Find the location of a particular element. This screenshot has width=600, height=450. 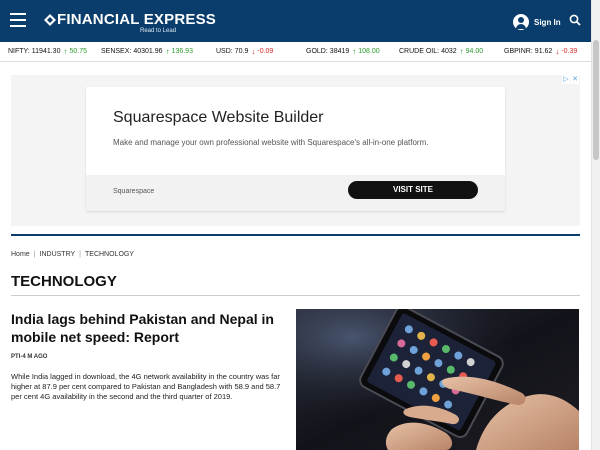

ticker-item-gold: GOLD: 38419 ↑ 108.00 is located at coordinates (343, 51).